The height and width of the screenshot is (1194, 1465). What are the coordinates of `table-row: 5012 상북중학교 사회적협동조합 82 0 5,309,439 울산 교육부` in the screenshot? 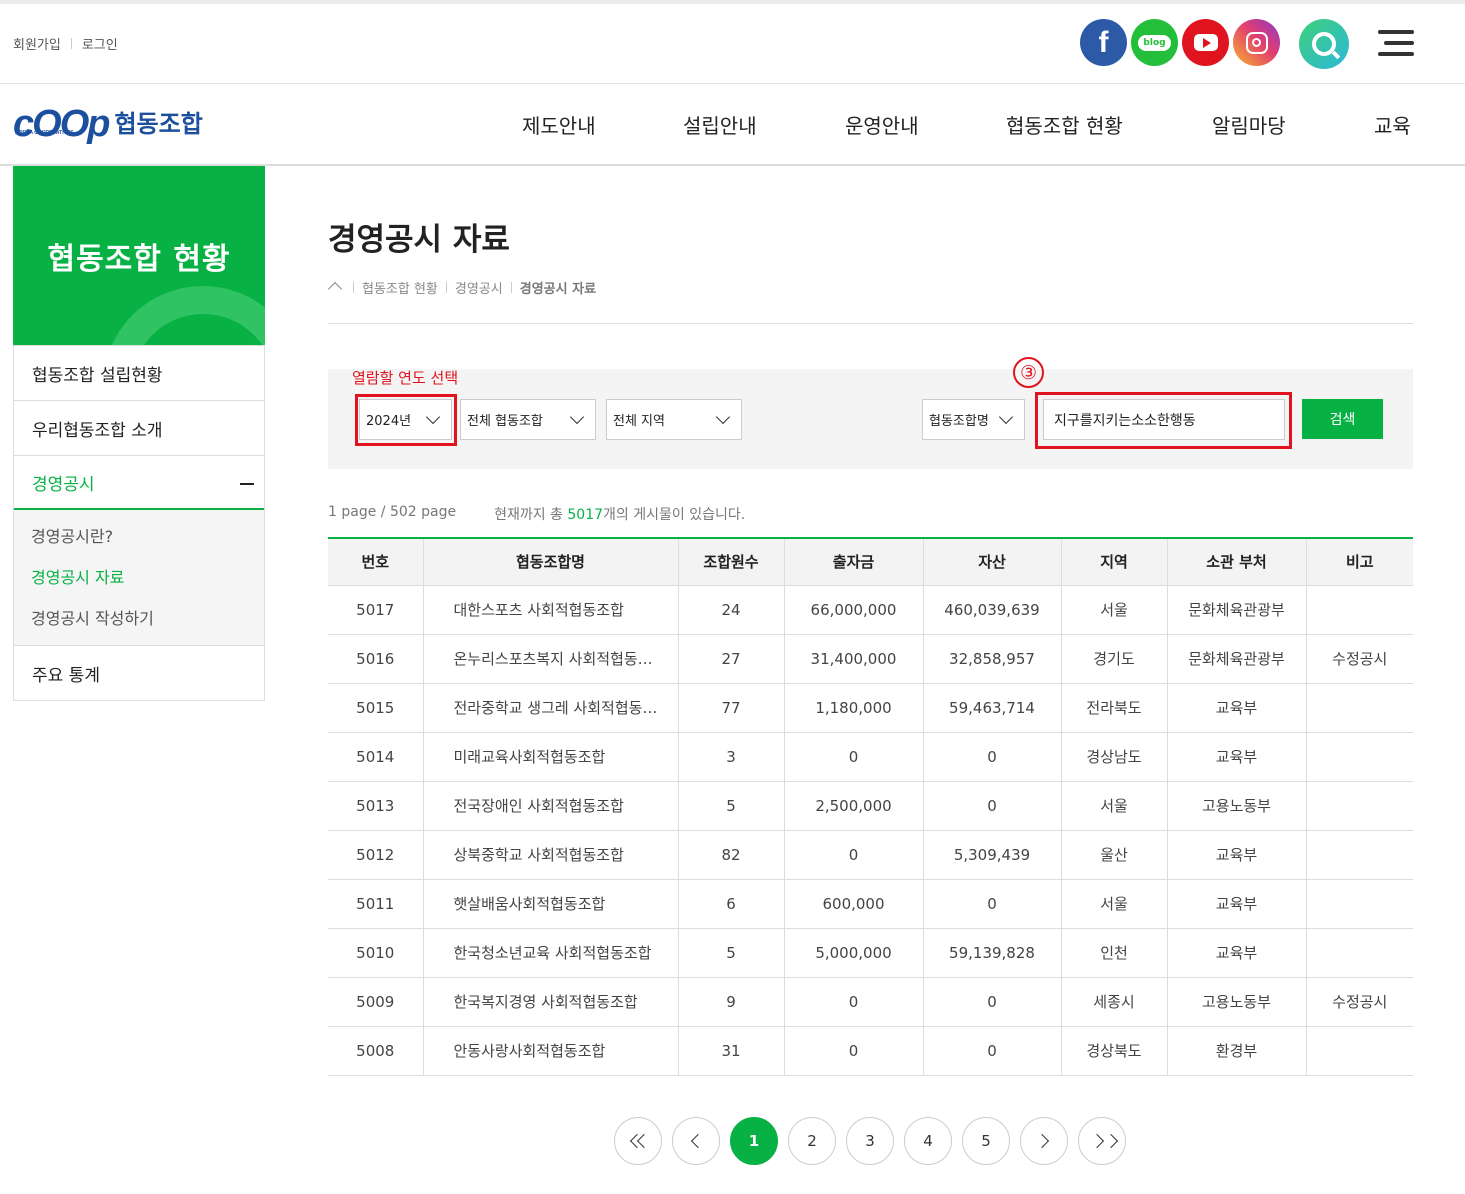 It's located at (870, 855).